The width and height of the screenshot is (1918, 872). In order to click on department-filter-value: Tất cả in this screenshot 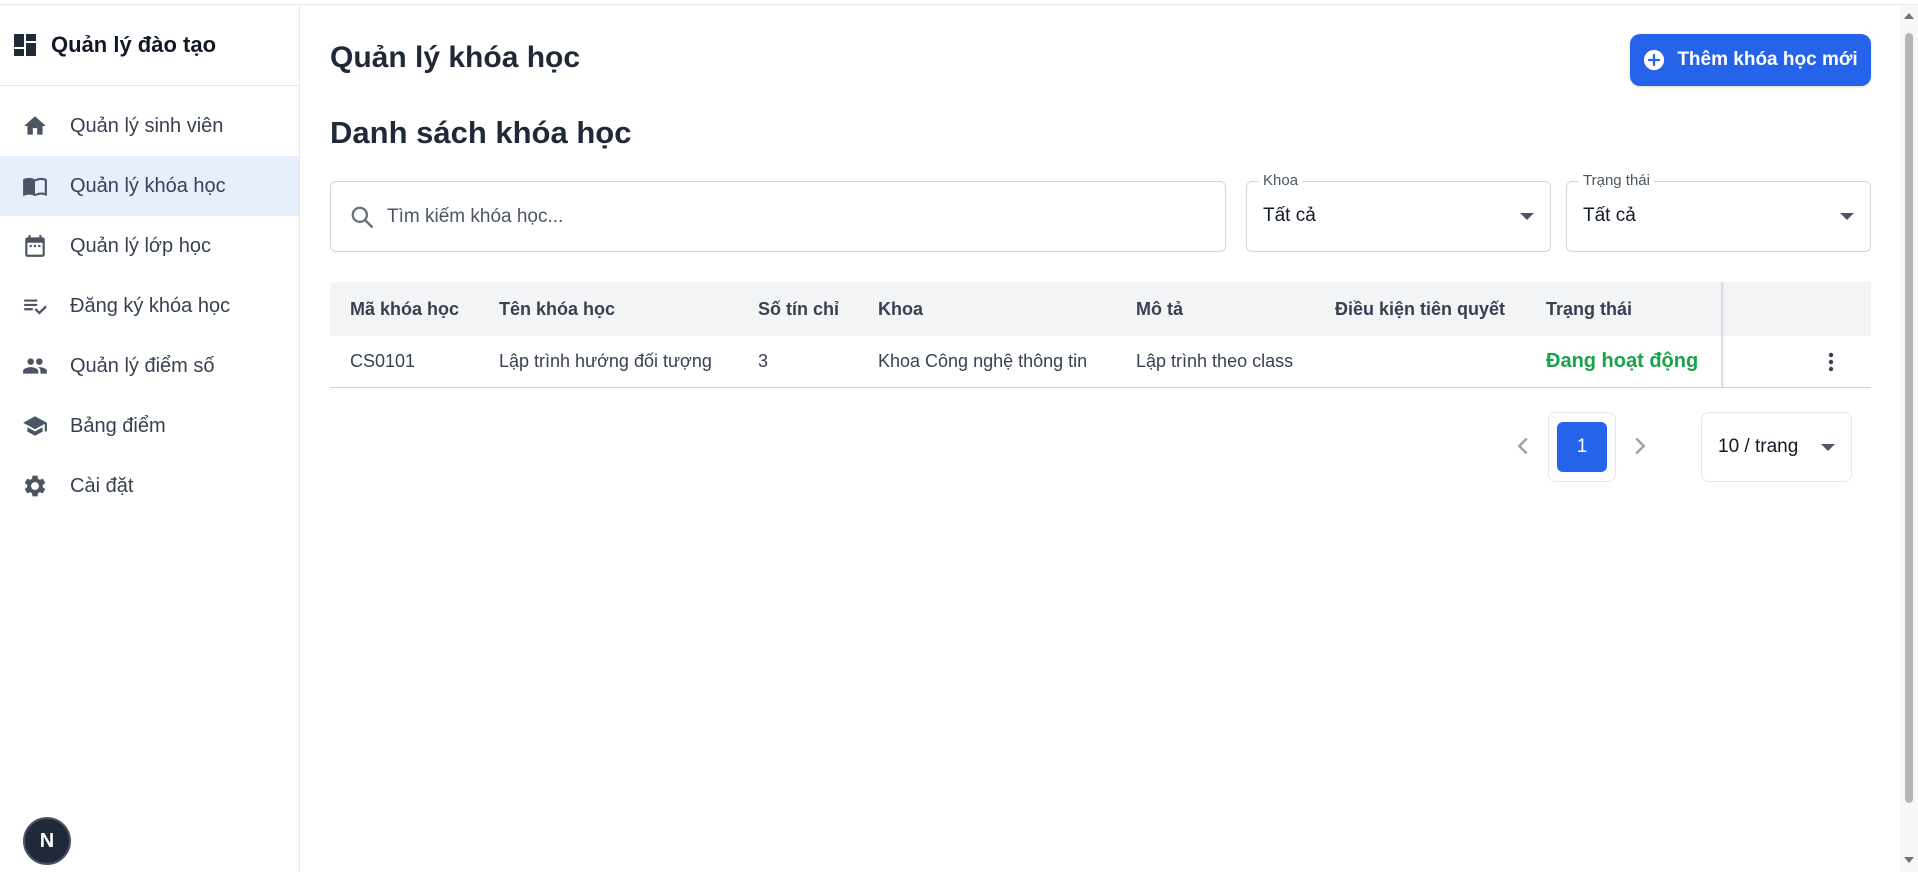, I will do `click(1289, 215)`.